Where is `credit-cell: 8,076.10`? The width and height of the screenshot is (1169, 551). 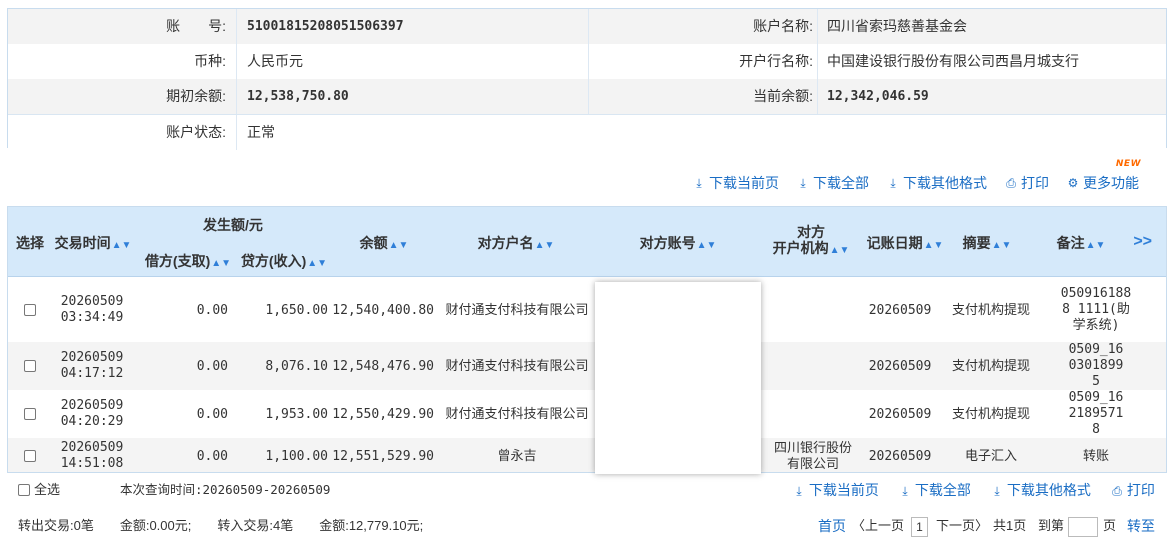
credit-cell: 8,076.10 is located at coordinates (296, 366).